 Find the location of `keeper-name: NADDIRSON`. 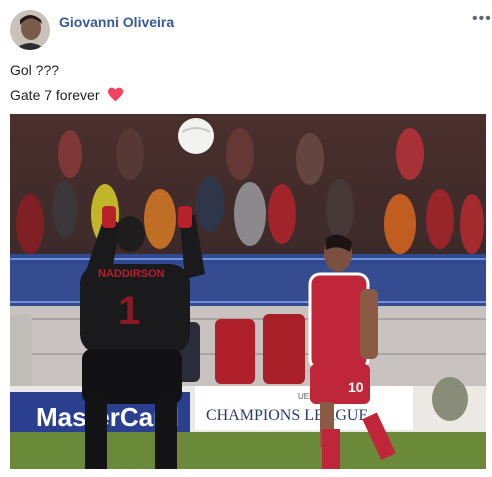

keeper-name: NADDIRSON is located at coordinates (131, 274).